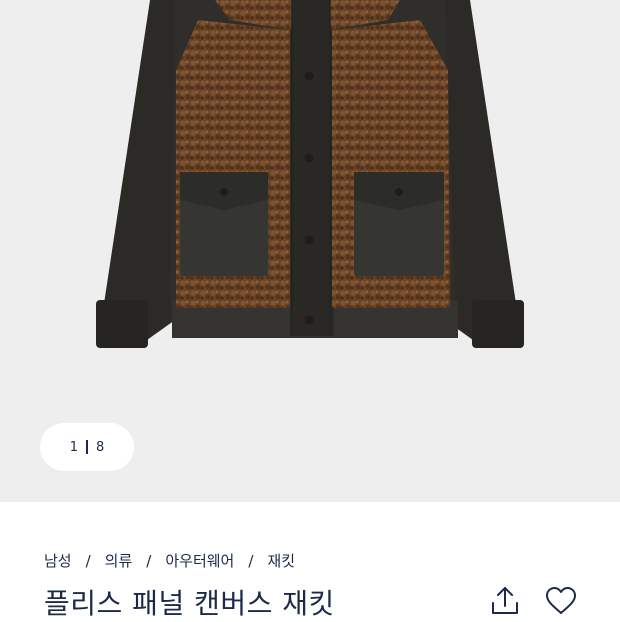 The image size is (620, 622). I want to click on product-title: 플리스 패널 캔버스 재킷, so click(189, 603).